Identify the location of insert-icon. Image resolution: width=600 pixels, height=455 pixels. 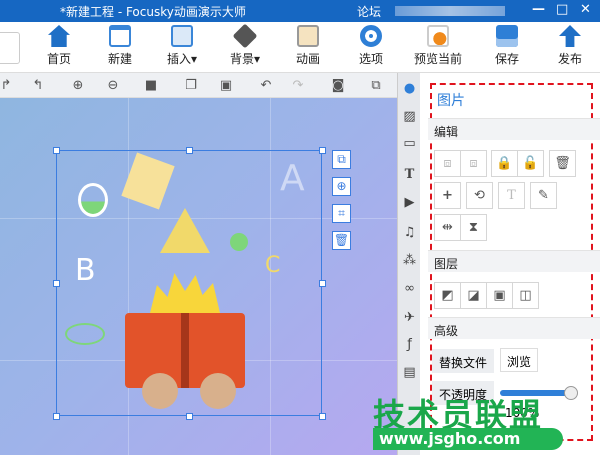
(182, 36).